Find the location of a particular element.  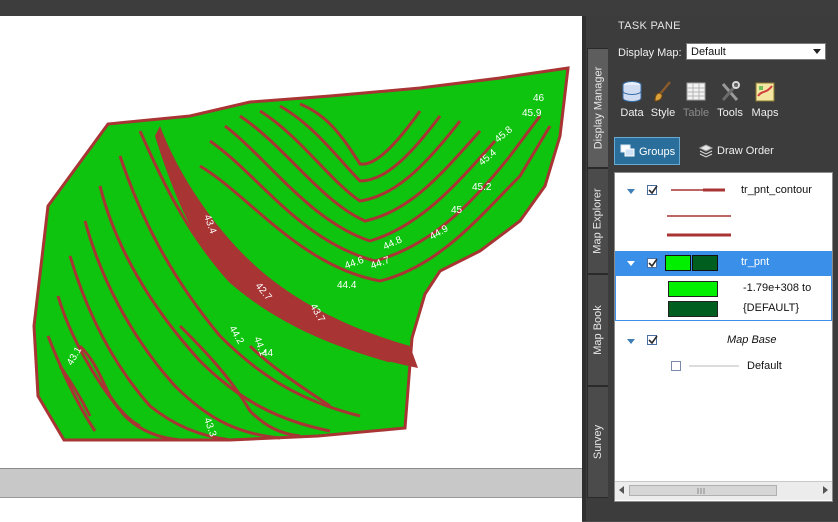

scroll-left-icon is located at coordinates (621, 490).